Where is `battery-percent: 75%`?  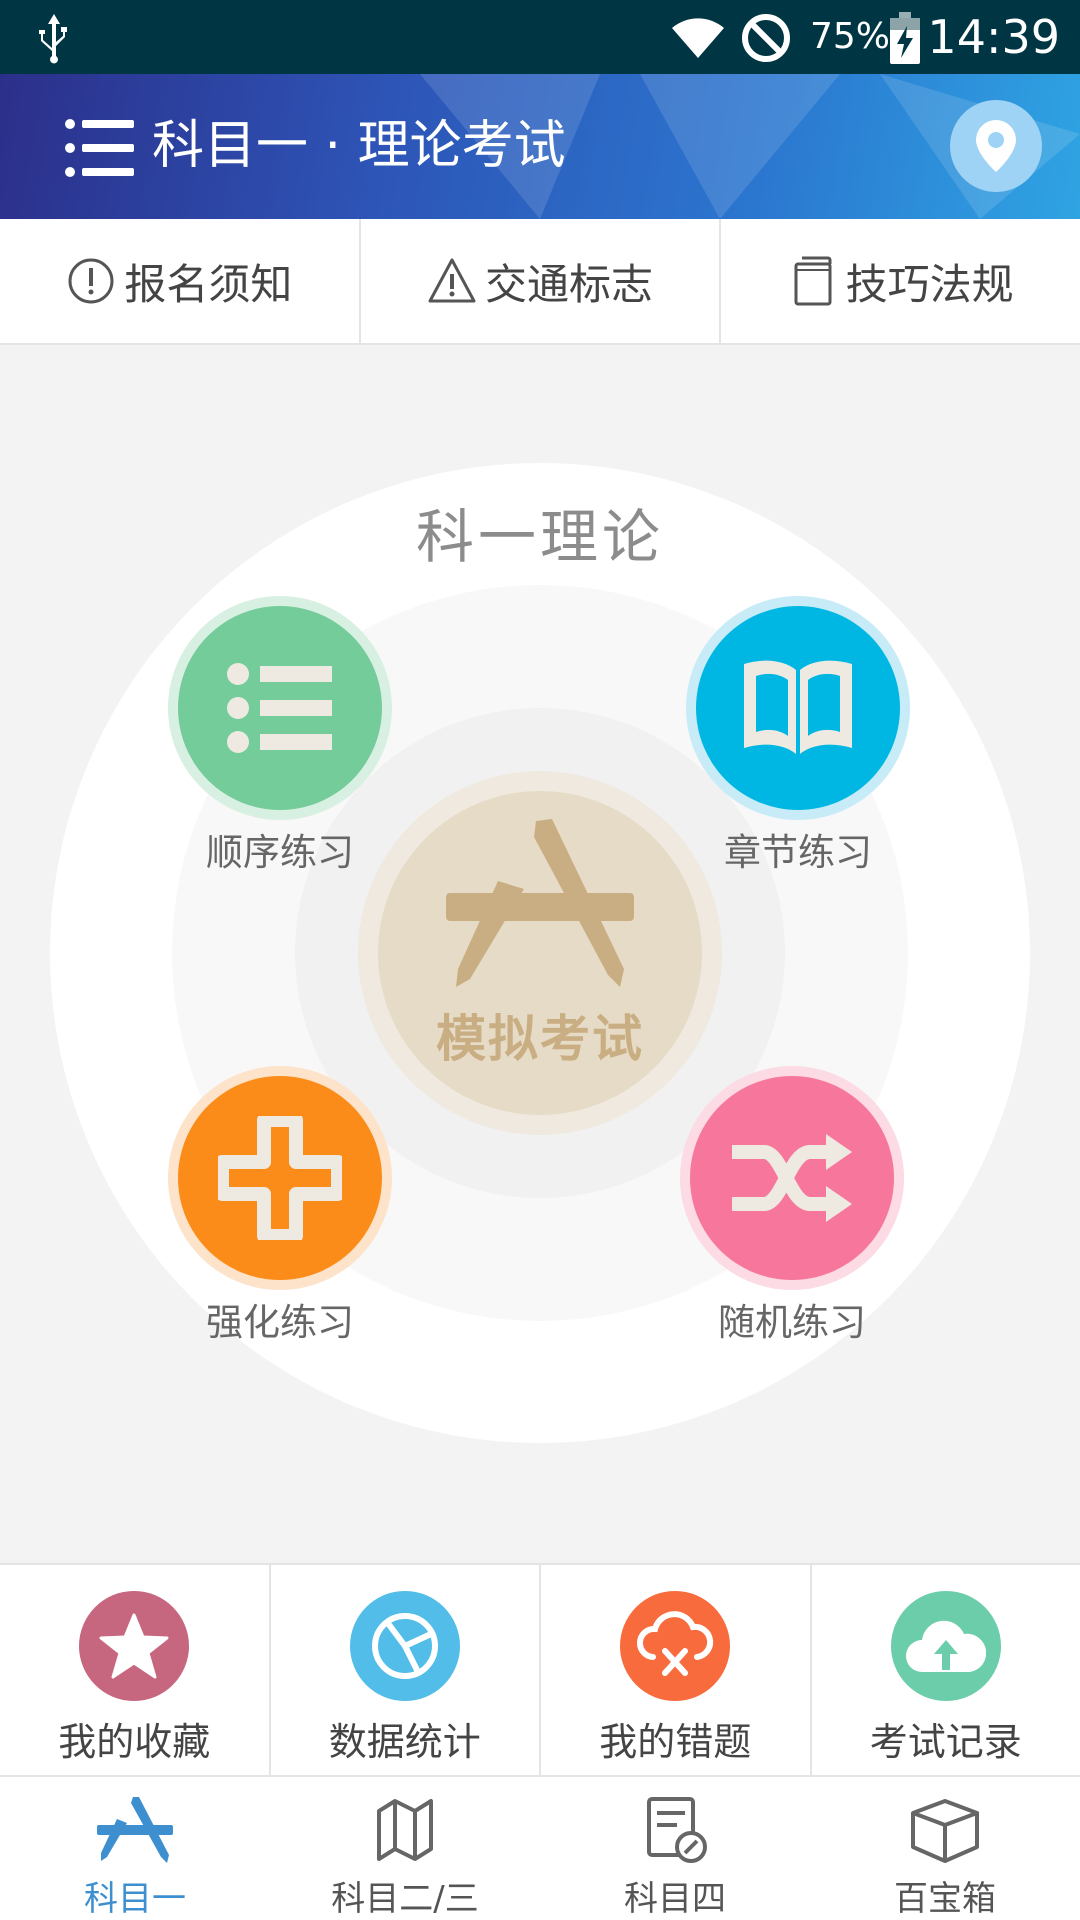 battery-percent: 75% is located at coordinates (850, 36).